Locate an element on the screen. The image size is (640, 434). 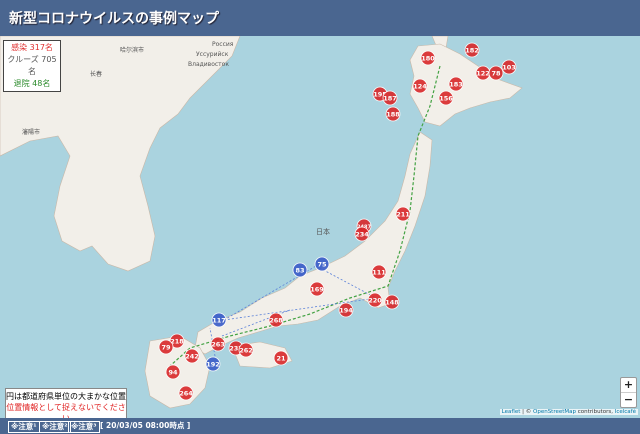
case-marker: 103 is located at coordinates (509, 67).